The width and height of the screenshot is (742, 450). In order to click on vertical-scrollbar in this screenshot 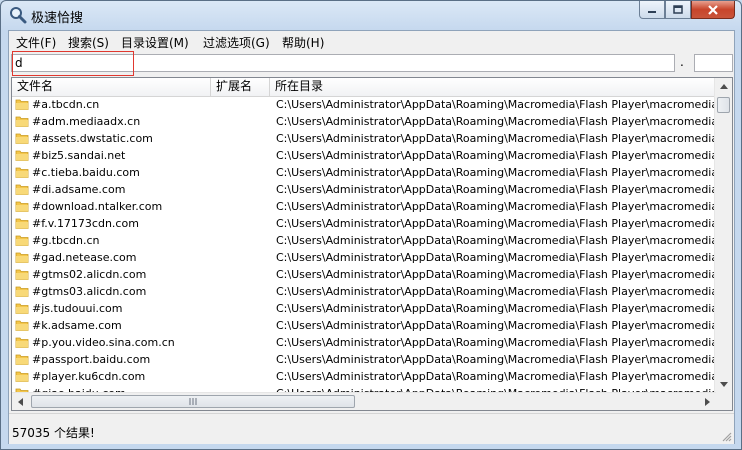, I will do `click(723, 235)`.